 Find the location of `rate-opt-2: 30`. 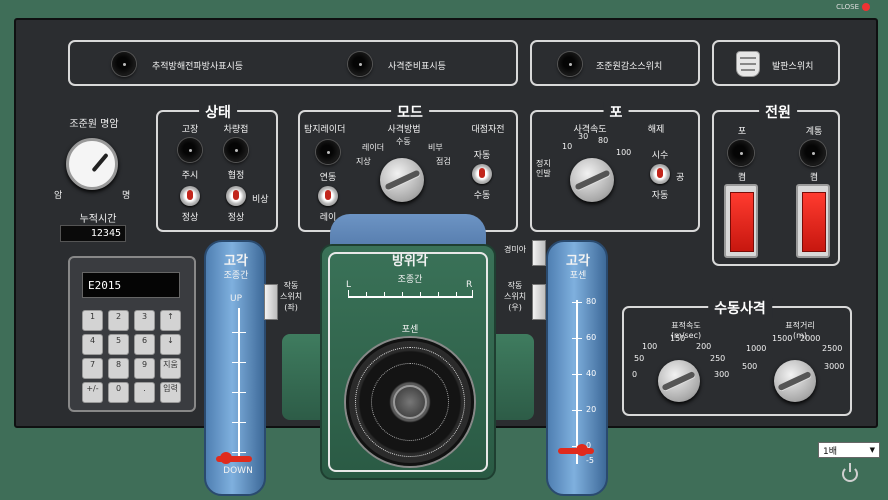

rate-opt-2: 30 is located at coordinates (583, 136).